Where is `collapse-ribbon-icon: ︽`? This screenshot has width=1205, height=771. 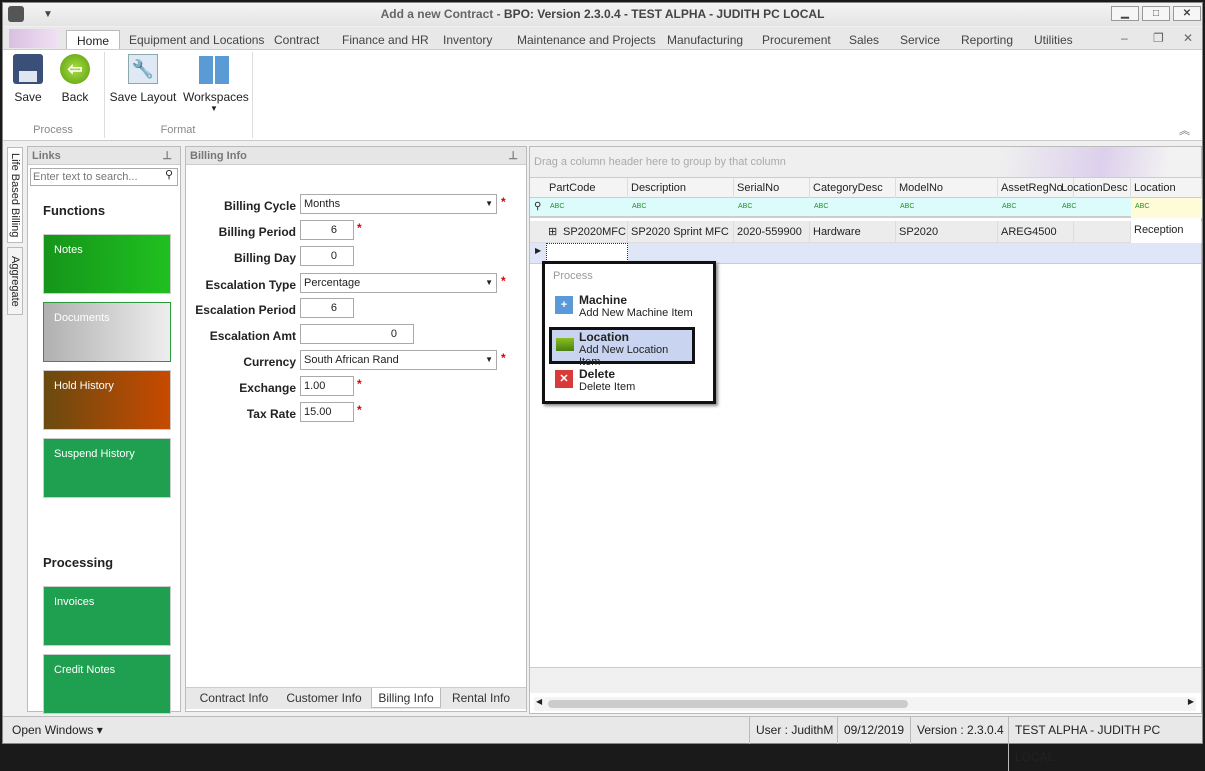 collapse-ribbon-icon: ︽ is located at coordinates (1184, 130).